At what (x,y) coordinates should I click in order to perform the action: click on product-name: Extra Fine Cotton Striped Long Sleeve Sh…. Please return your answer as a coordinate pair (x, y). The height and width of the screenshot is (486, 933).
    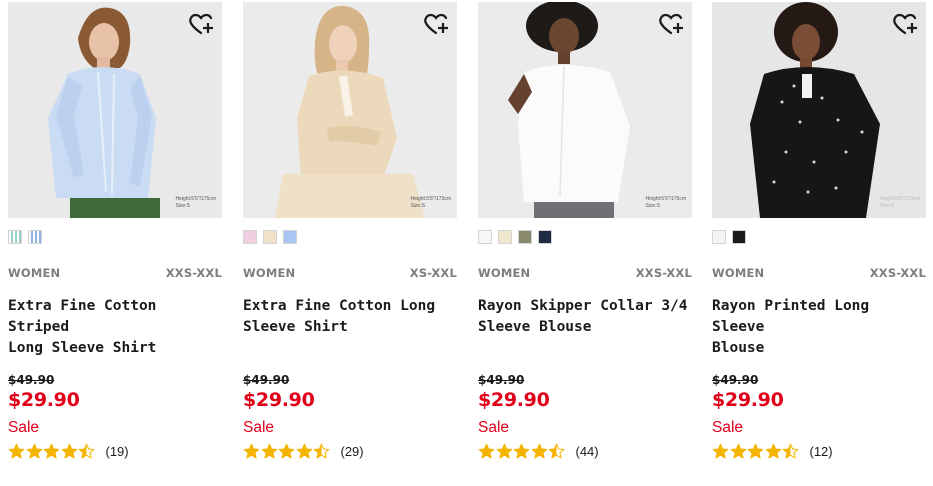
    Looking at the image, I should click on (114, 327).